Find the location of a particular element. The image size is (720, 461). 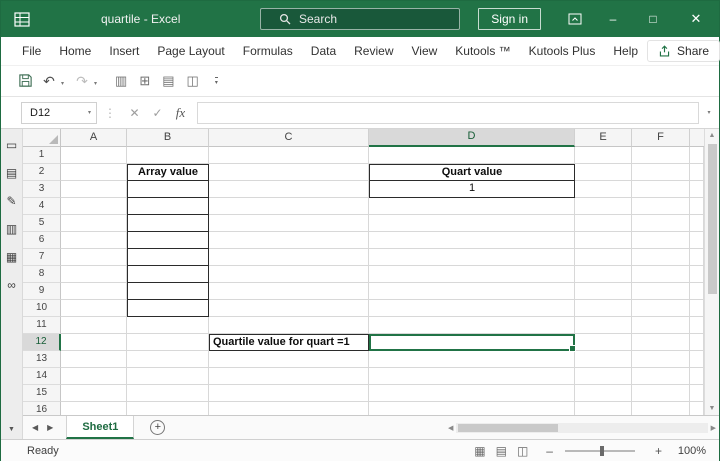

cell-E8 is located at coordinates (603, 274).